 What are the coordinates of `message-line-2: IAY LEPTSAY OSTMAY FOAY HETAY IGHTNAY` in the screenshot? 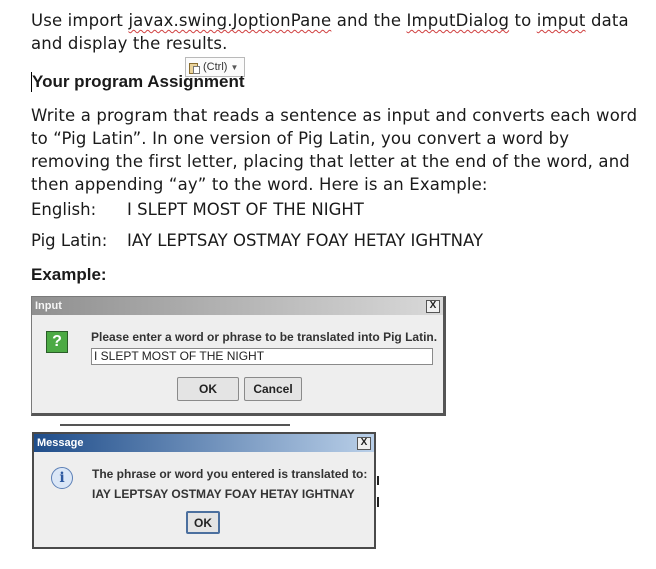 It's located at (223, 494).